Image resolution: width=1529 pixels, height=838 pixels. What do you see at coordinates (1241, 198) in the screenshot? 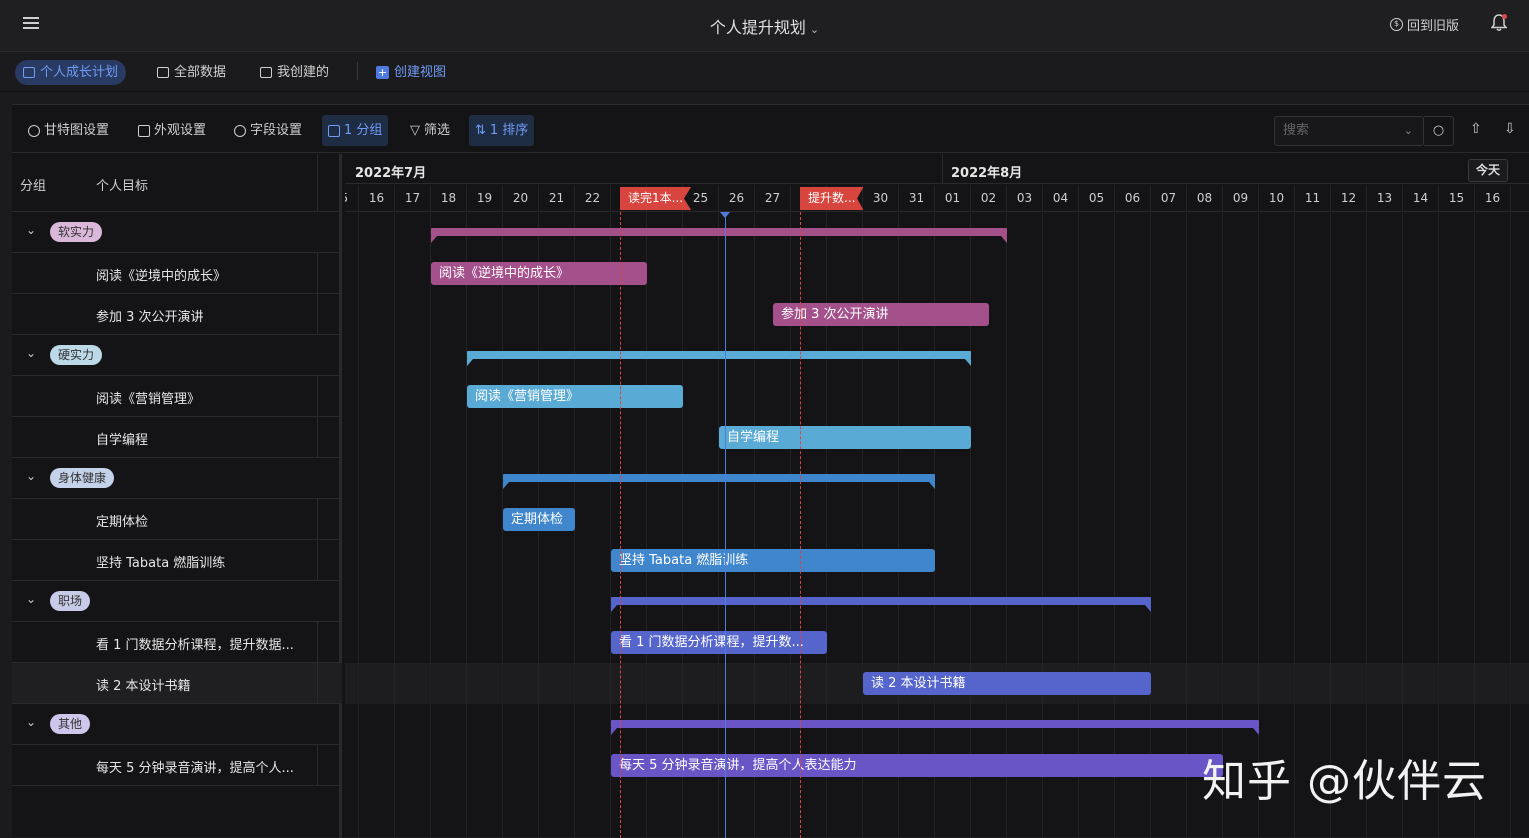
I see `day-label: 09` at bounding box center [1241, 198].